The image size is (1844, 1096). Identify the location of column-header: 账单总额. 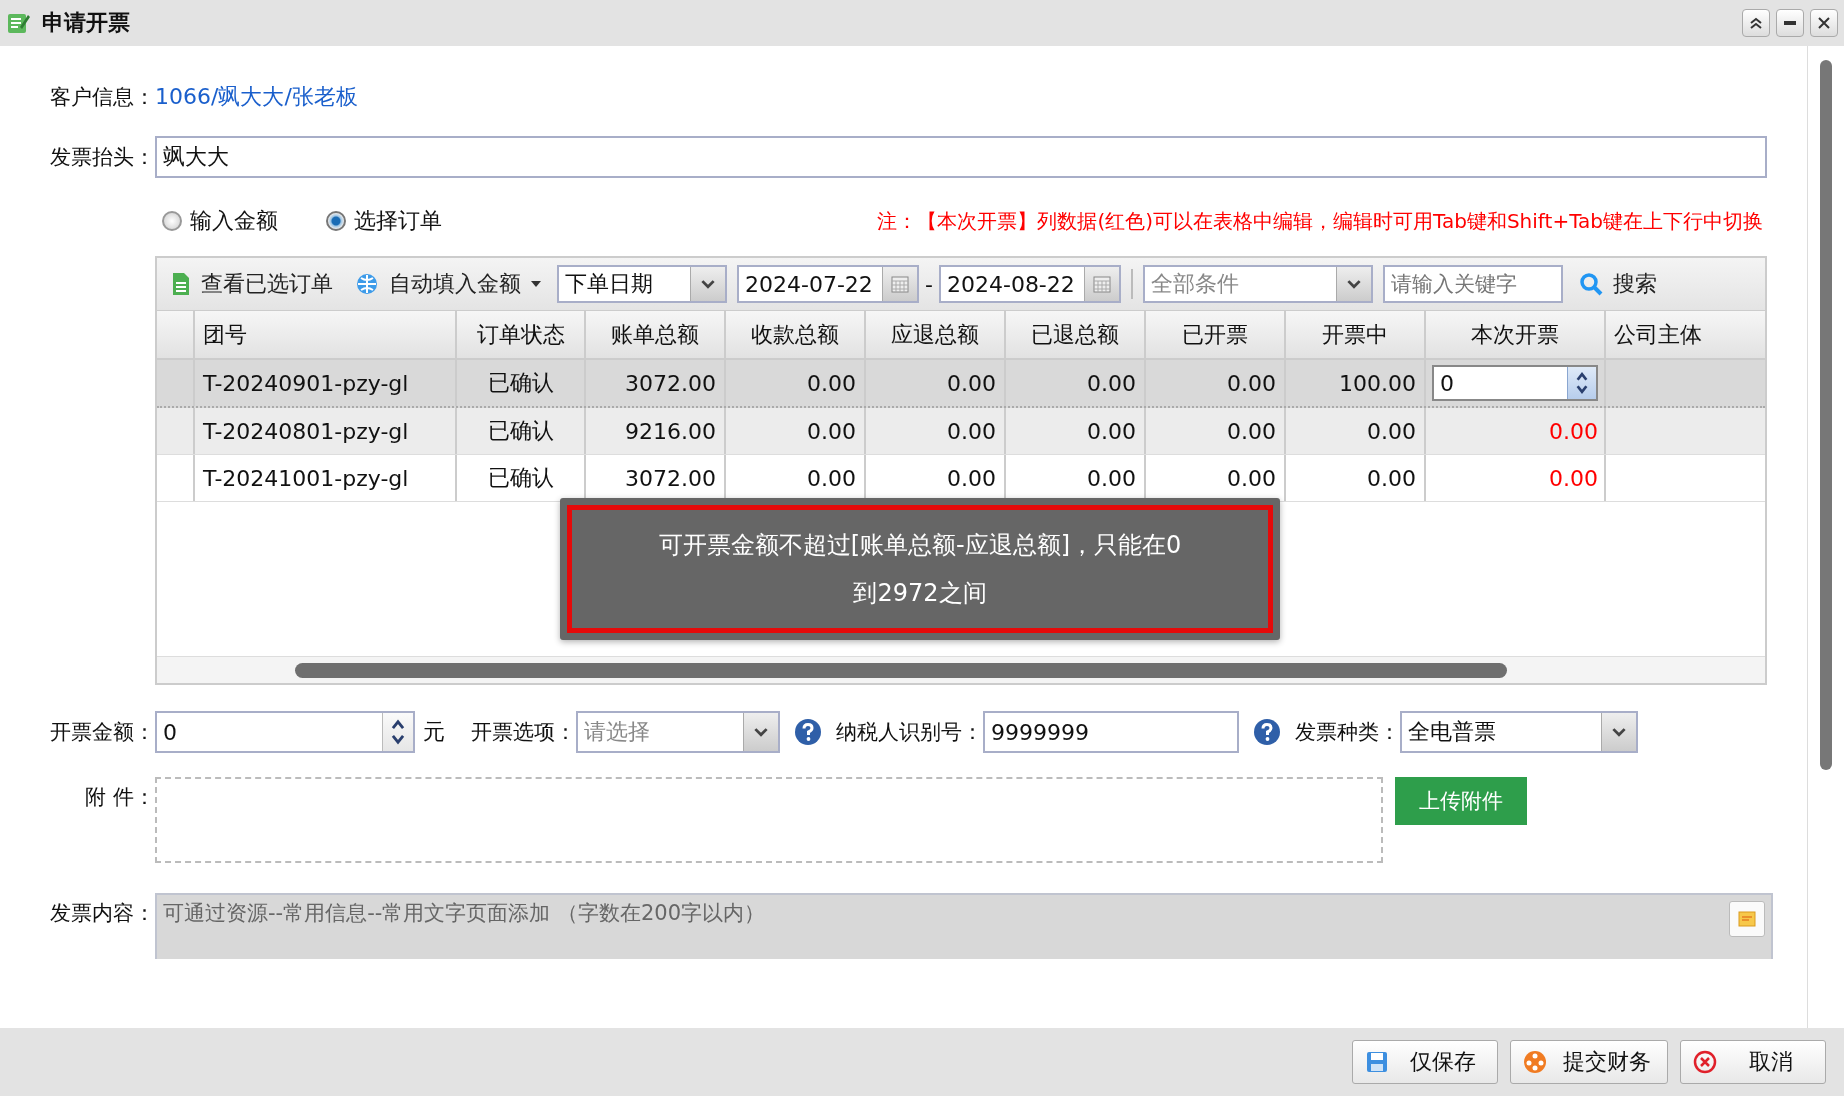
(656, 334).